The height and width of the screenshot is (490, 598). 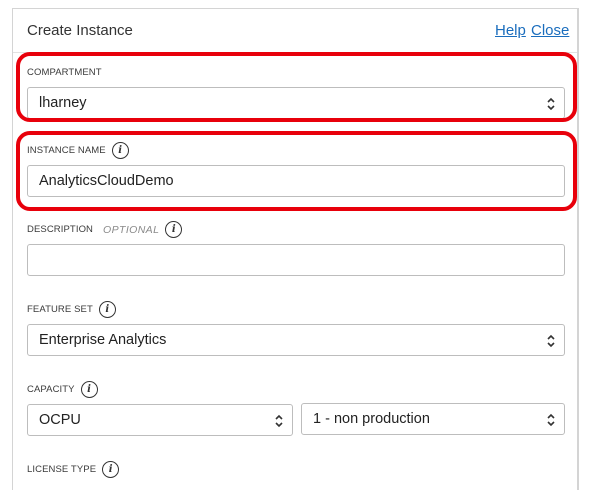 I want to click on compartment-select: lharney, so click(x=296, y=103).